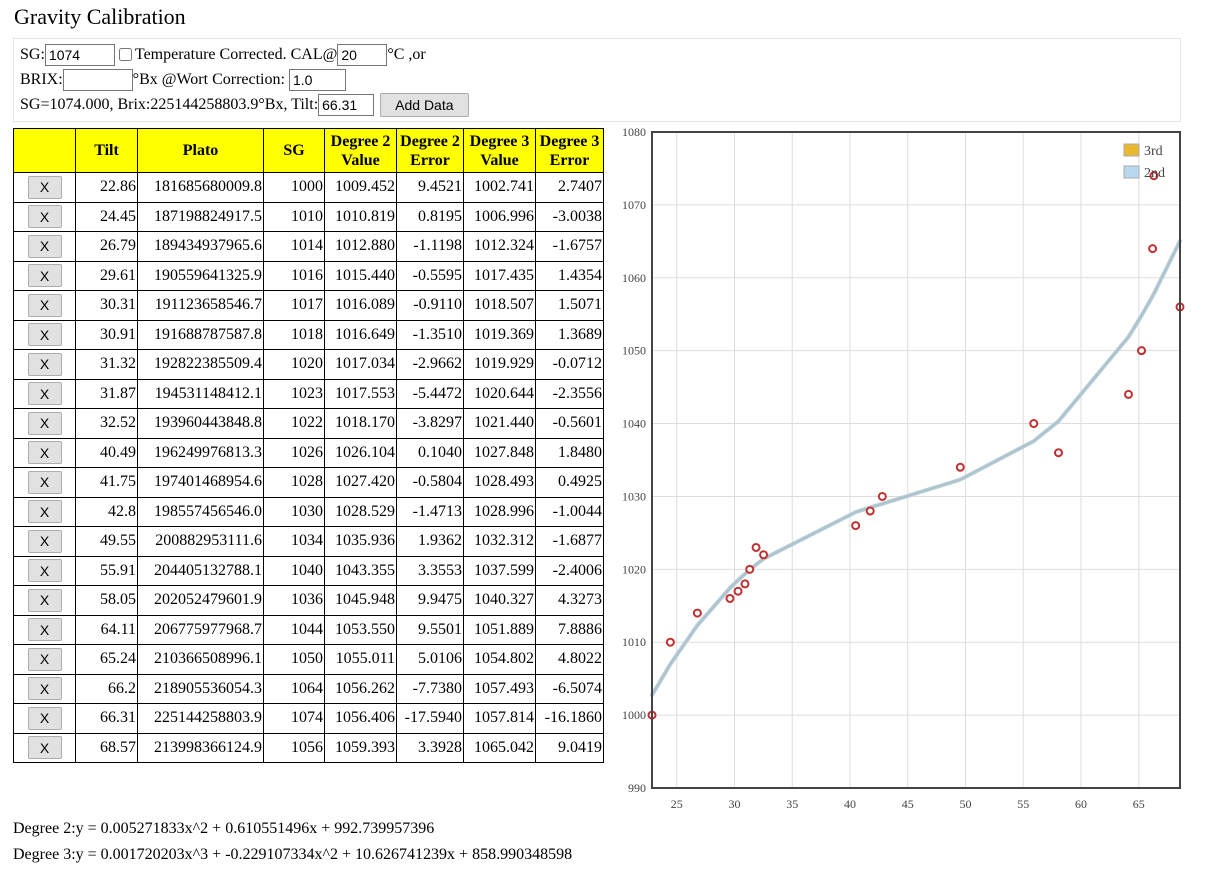  I want to click on cell-degree2-value: 1043.355, so click(360, 570).